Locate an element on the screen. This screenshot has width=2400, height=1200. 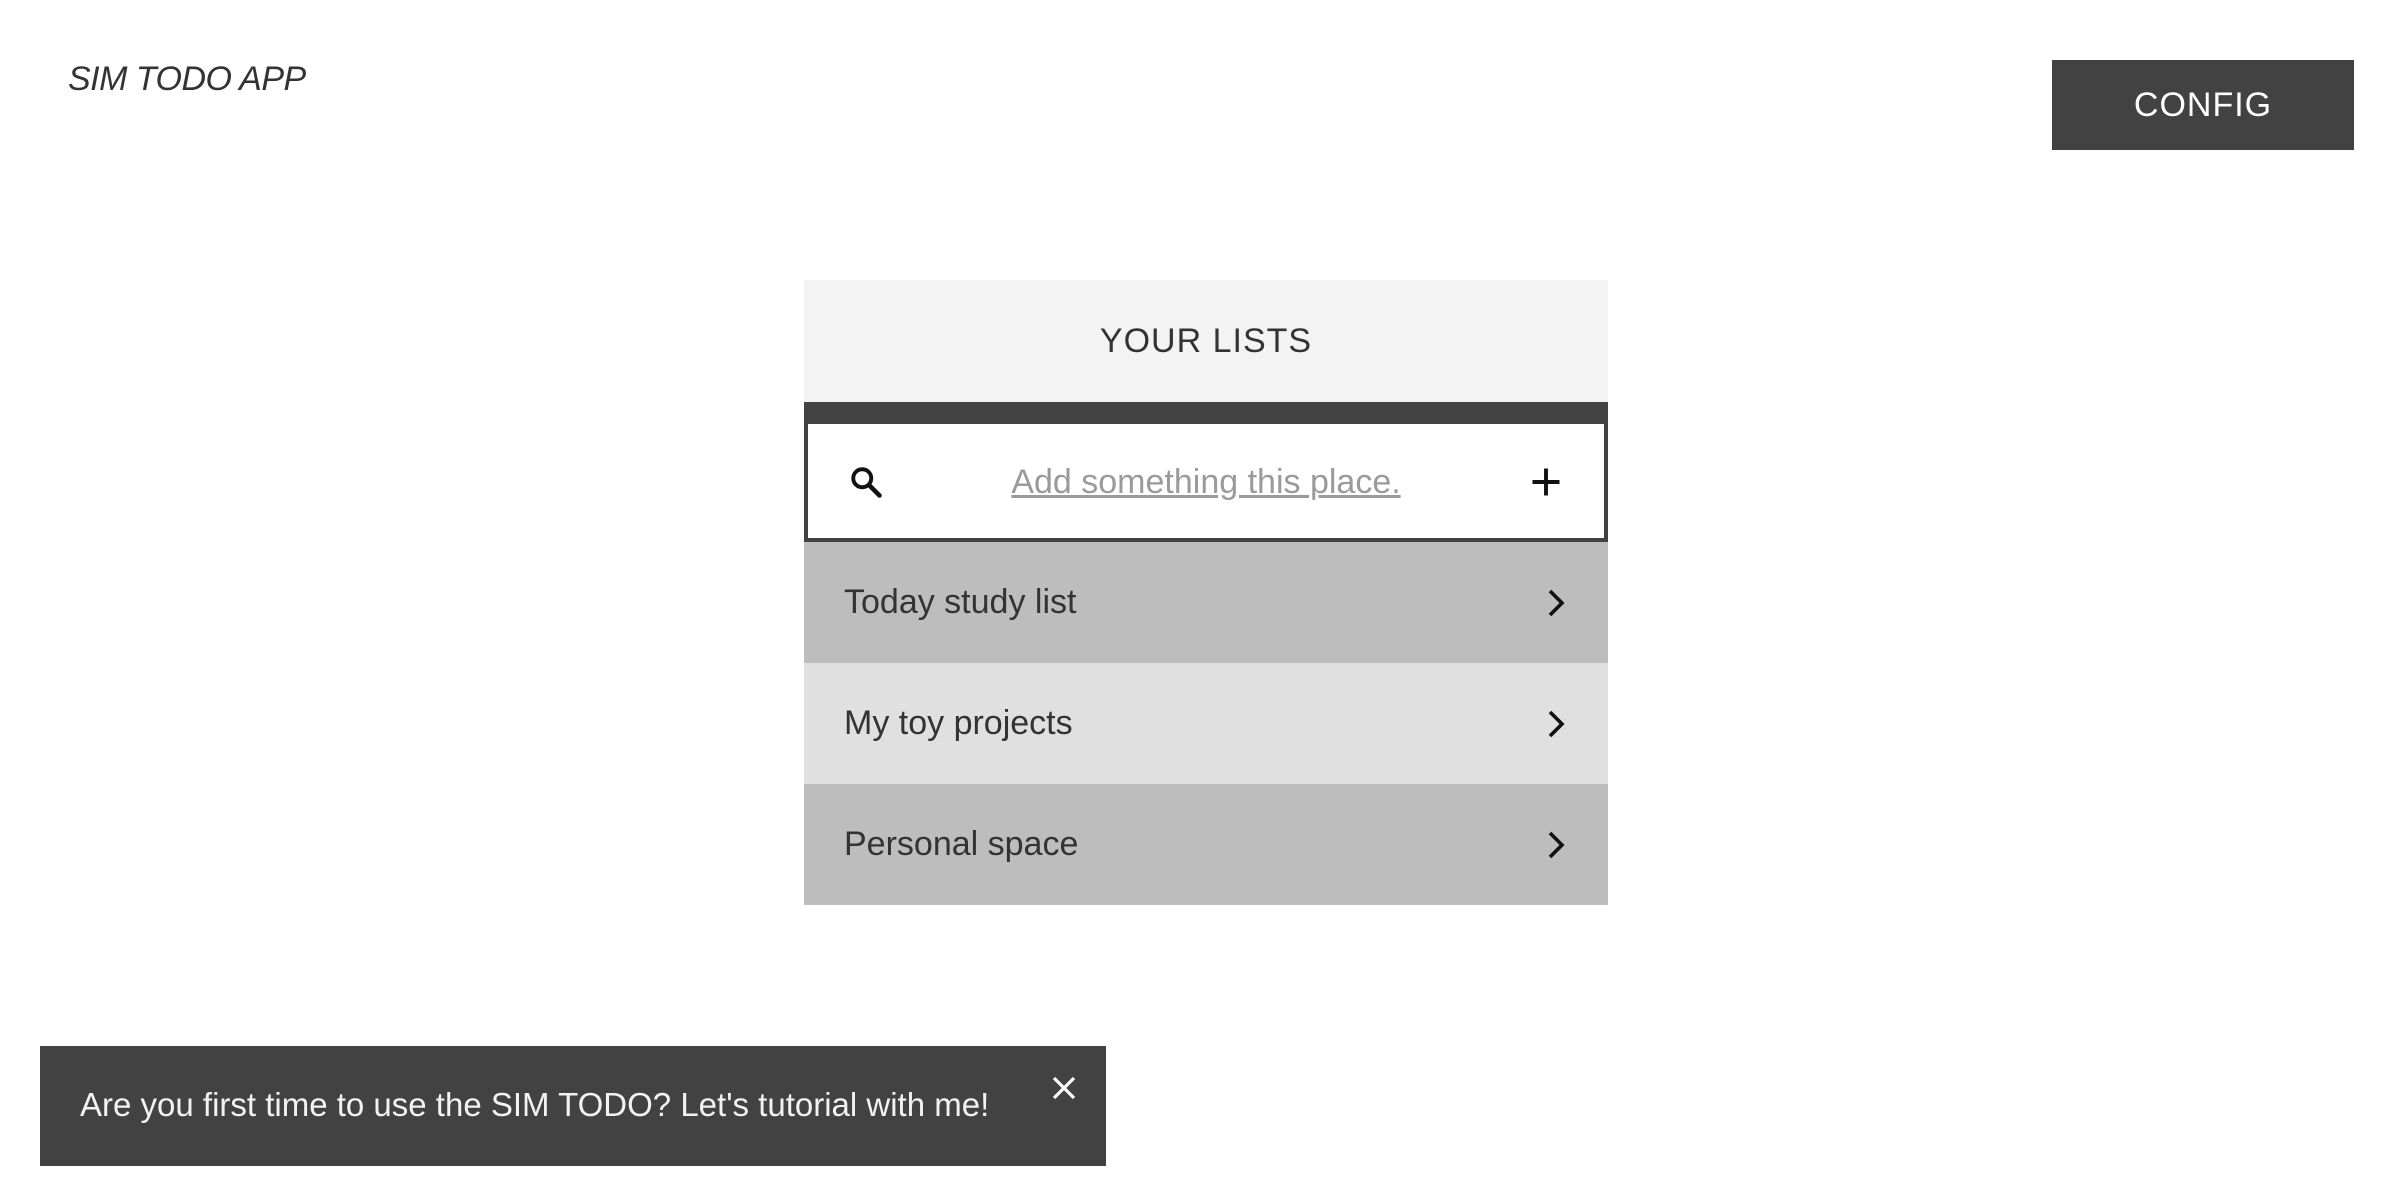
add-list-input is located at coordinates (1206, 482).